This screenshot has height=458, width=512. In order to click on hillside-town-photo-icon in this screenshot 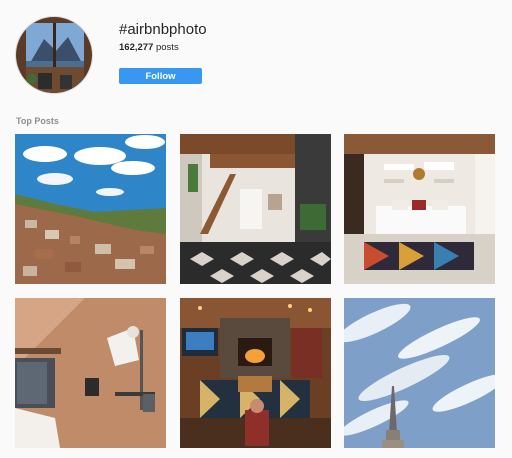, I will do `click(90, 209)`.